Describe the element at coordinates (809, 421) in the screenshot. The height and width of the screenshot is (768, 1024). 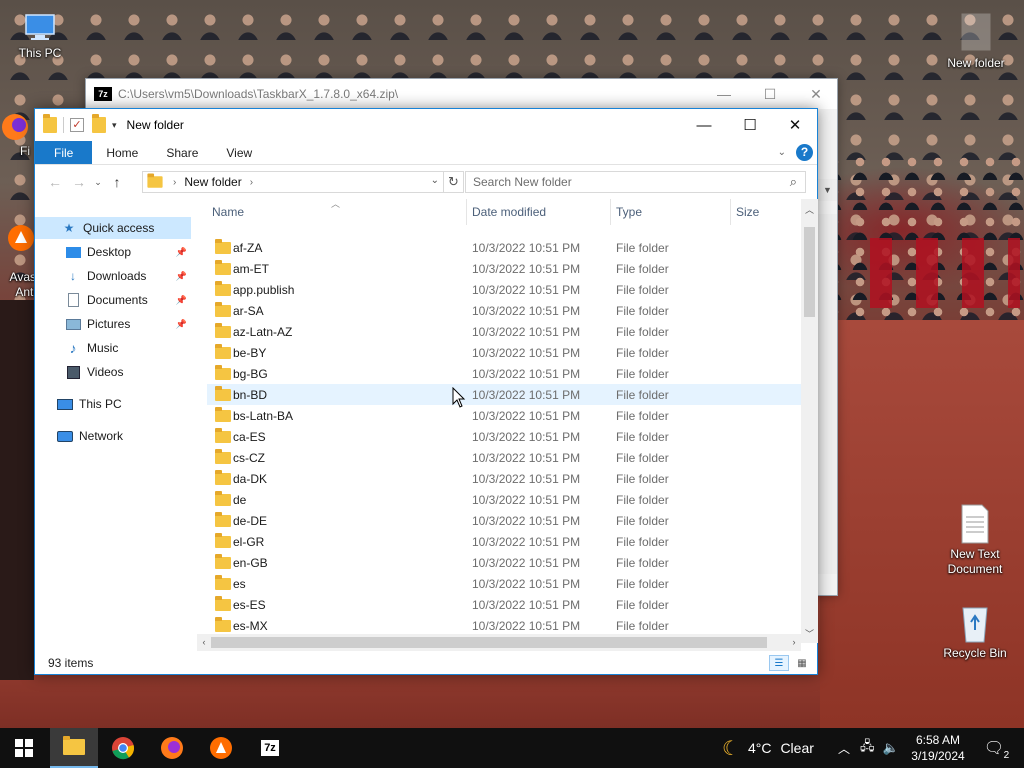
I see `vertical-scrollbar: ︿ ﹀` at that location.